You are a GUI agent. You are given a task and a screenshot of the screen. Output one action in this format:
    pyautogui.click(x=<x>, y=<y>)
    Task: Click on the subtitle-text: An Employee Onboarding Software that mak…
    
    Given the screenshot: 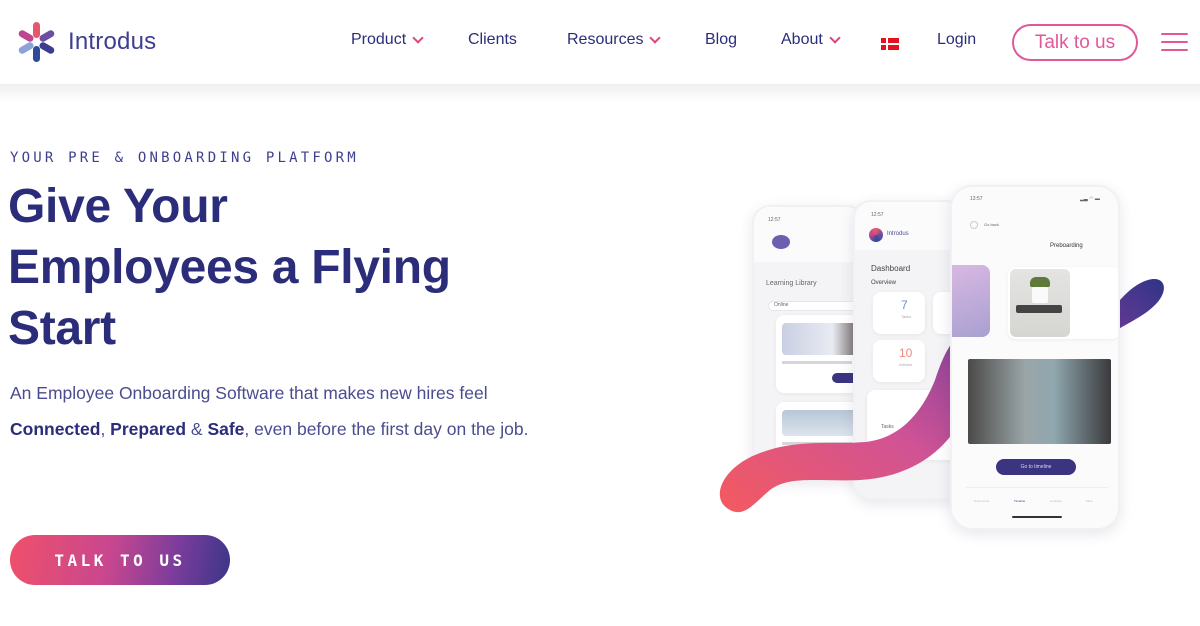 What is the action you would take?
    pyautogui.click(x=249, y=393)
    